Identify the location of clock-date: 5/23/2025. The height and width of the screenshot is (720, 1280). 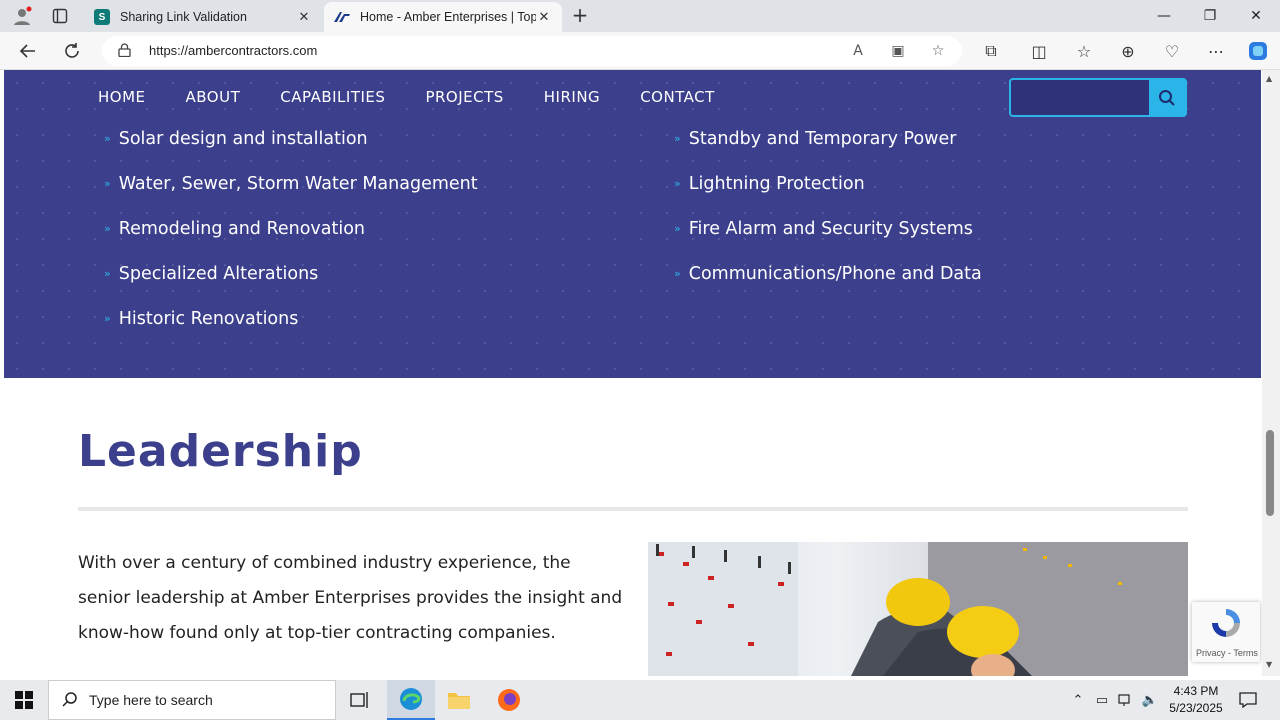
(1196, 708).